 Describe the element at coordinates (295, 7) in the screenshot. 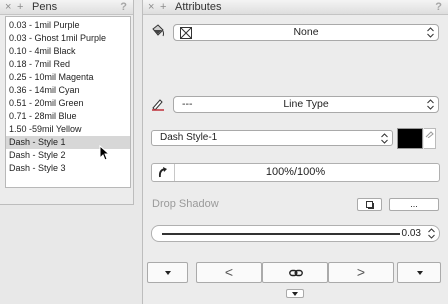

I see `attributes-titlebar: × + Attributes ?` at that location.